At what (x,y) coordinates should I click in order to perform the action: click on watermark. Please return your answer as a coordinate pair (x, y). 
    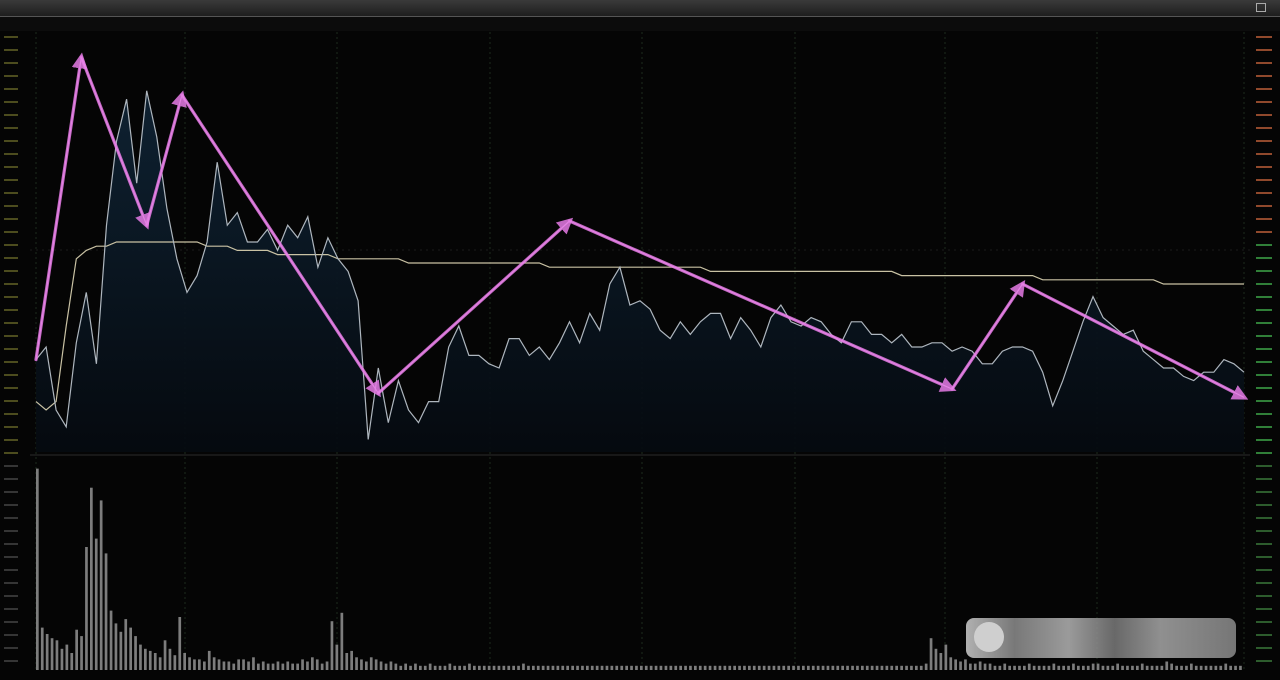
    Looking at the image, I should click on (1101, 638).